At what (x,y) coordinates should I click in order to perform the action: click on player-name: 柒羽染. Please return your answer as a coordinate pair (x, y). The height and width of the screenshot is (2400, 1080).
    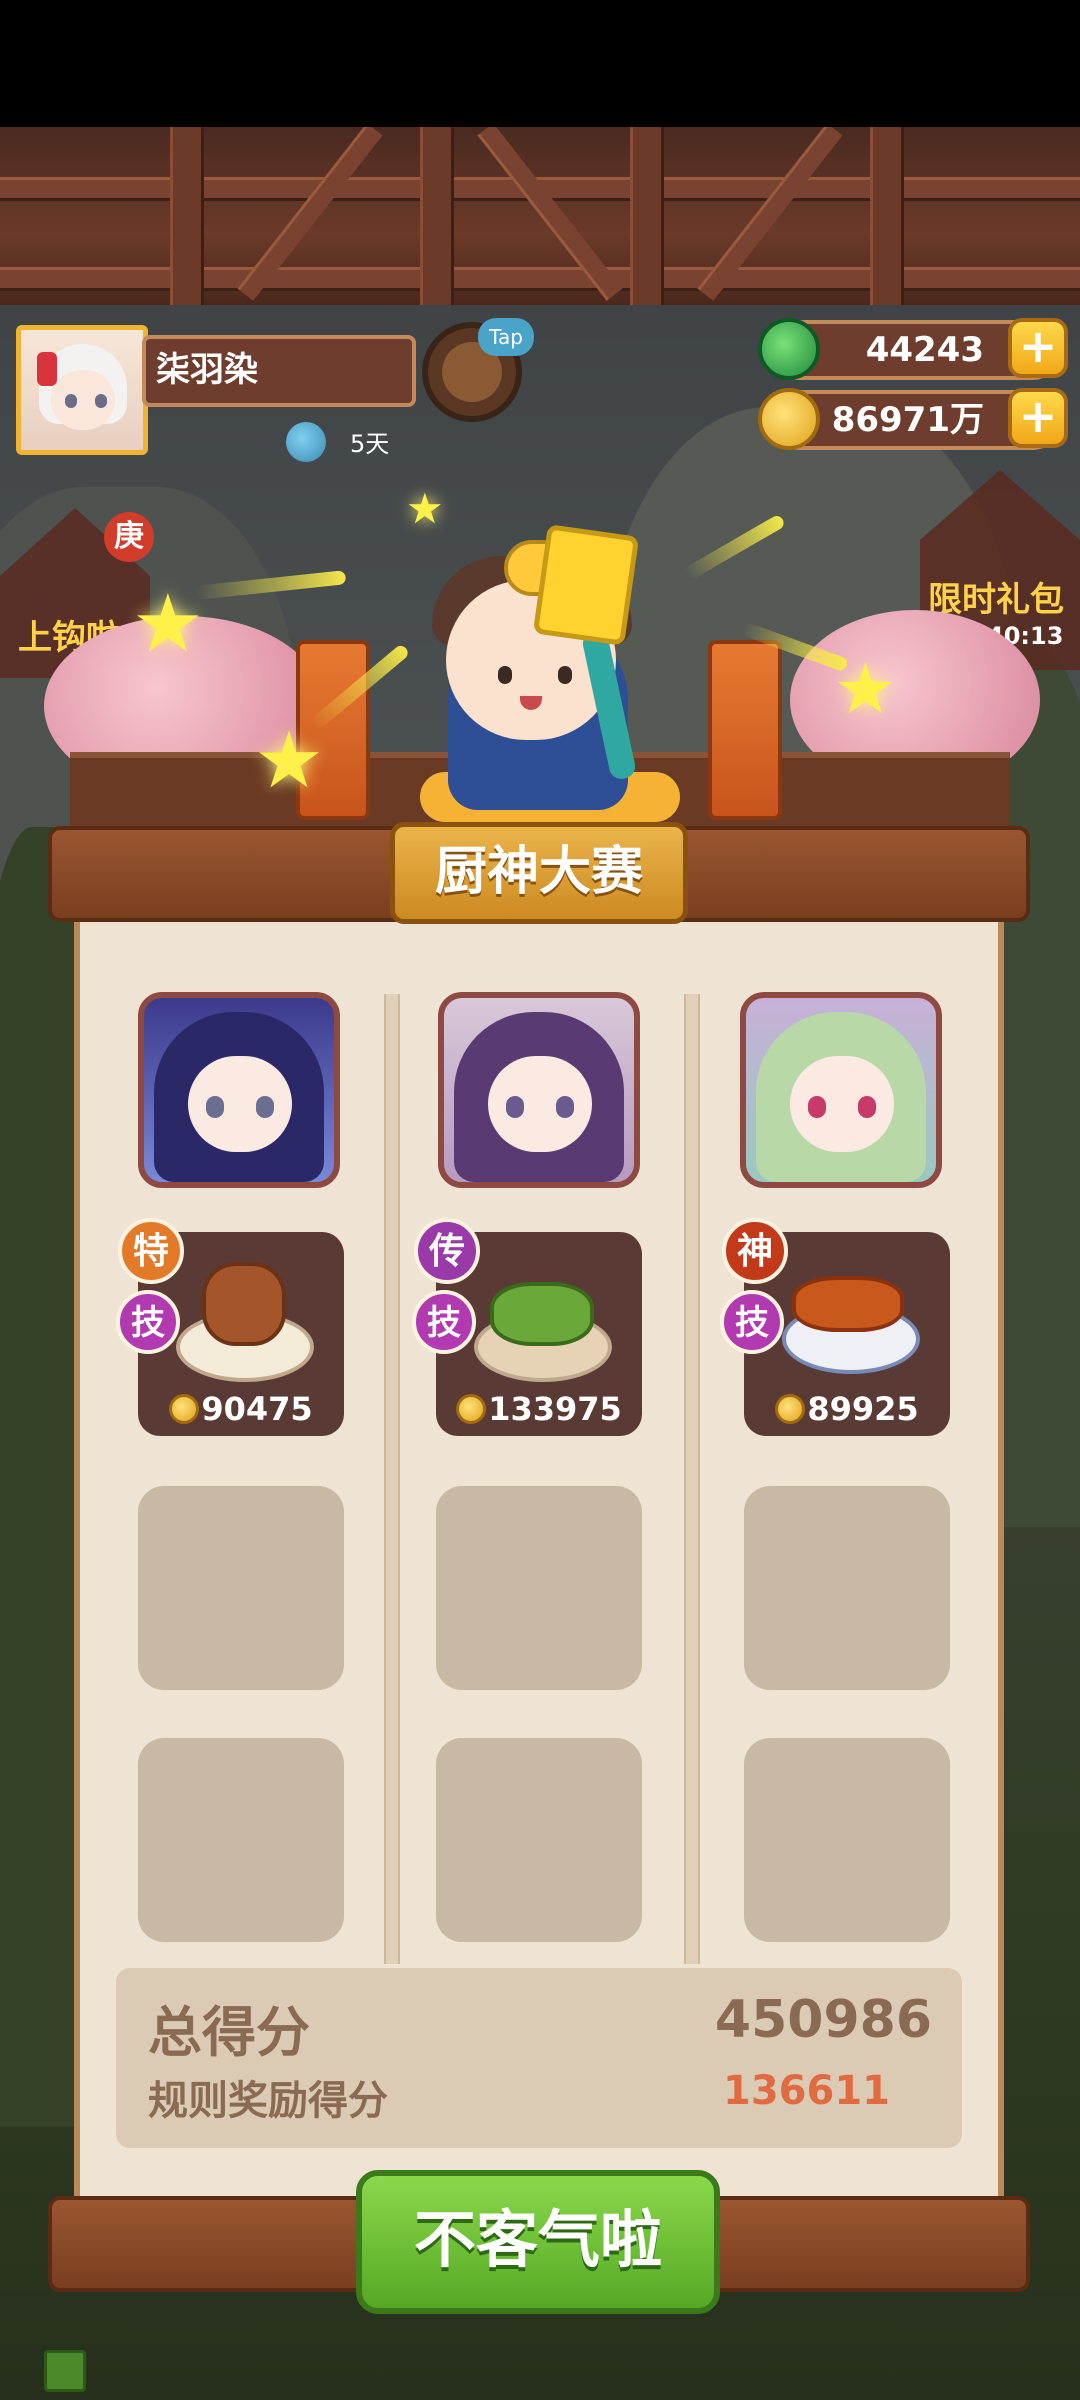
    Looking at the image, I should click on (279, 371).